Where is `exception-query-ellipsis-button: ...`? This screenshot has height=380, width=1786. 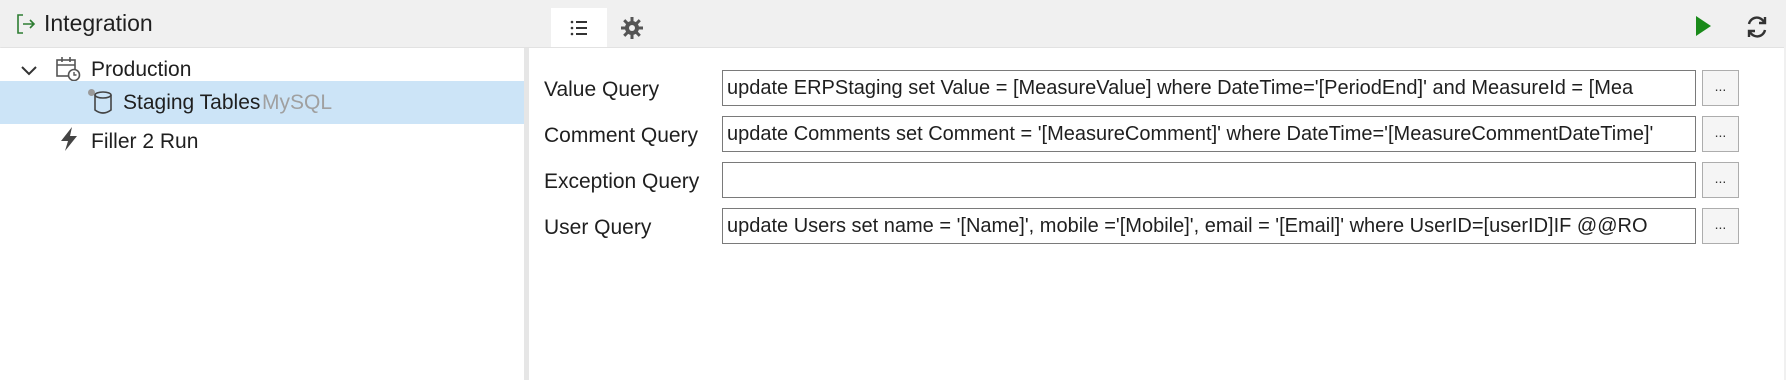 exception-query-ellipsis-button: ... is located at coordinates (1720, 180).